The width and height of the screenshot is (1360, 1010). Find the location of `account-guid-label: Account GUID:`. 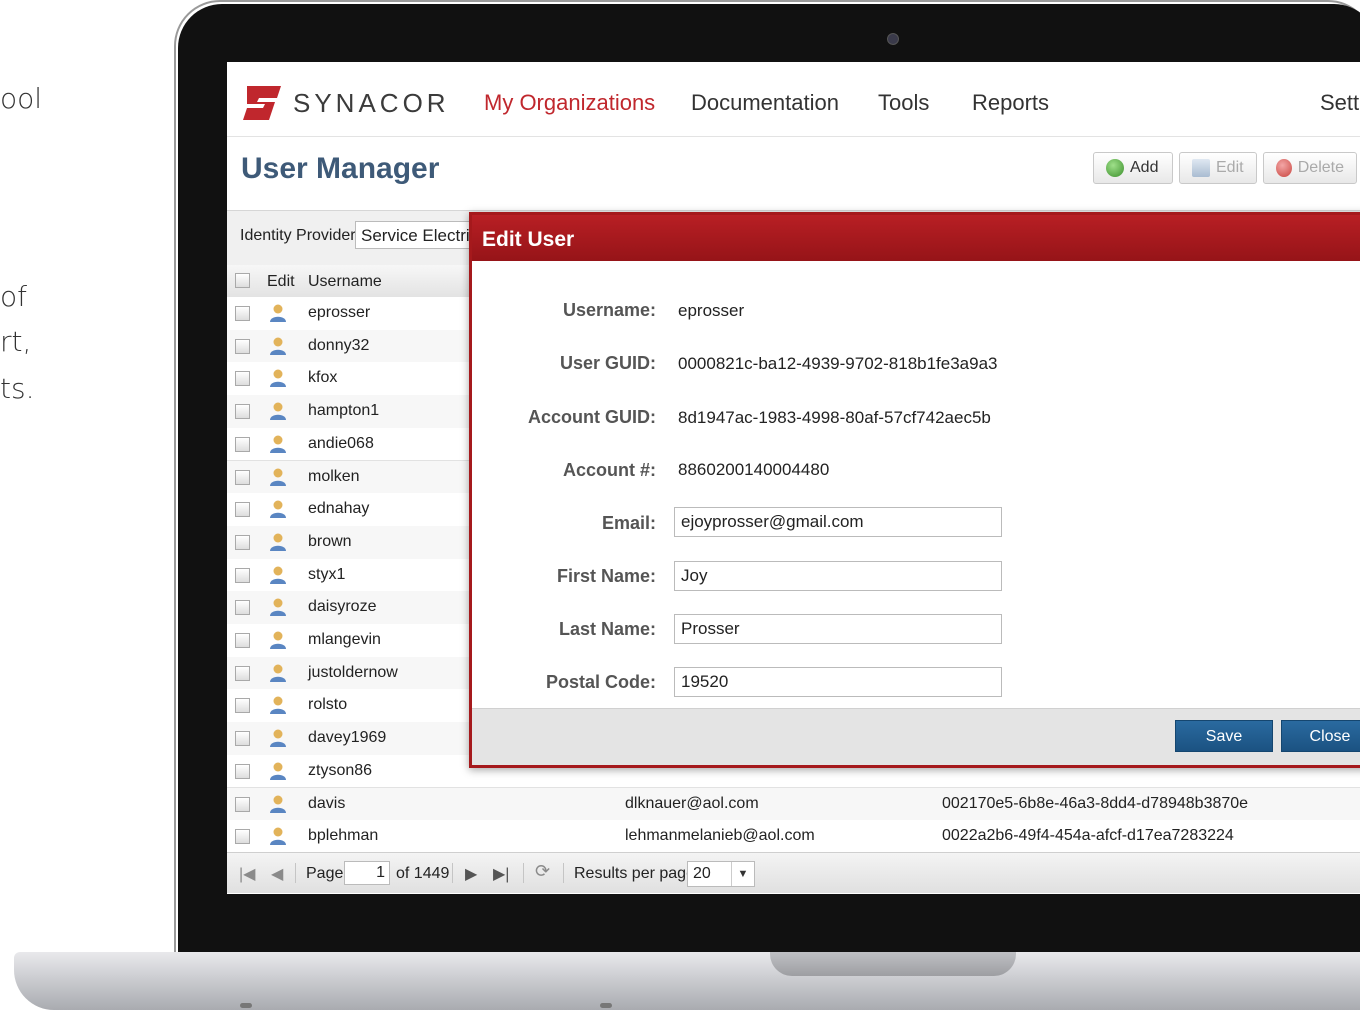

account-guid-label: Account GUID: is located at coordinates (592, 417).